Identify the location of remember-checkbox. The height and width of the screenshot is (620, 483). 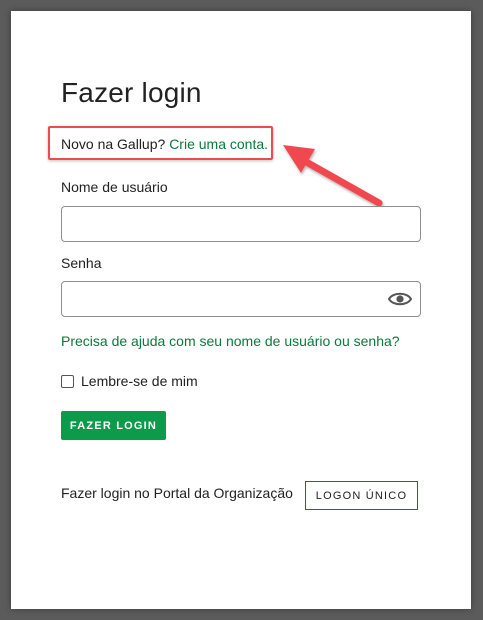
(67, 381).